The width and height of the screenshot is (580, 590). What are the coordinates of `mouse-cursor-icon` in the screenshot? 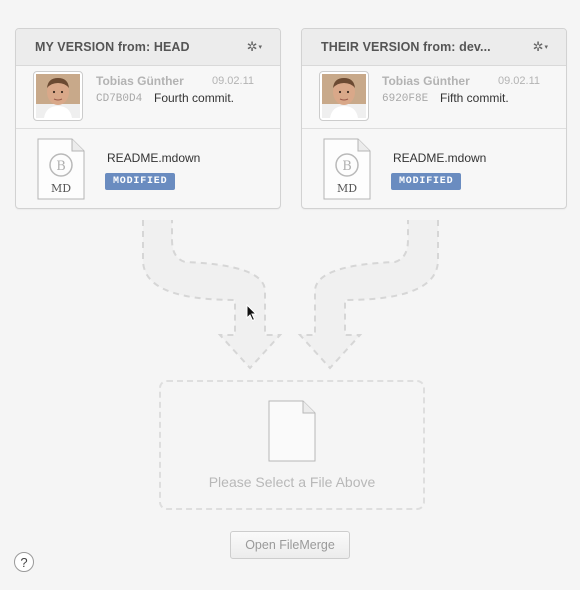 It's located at (252, 315).